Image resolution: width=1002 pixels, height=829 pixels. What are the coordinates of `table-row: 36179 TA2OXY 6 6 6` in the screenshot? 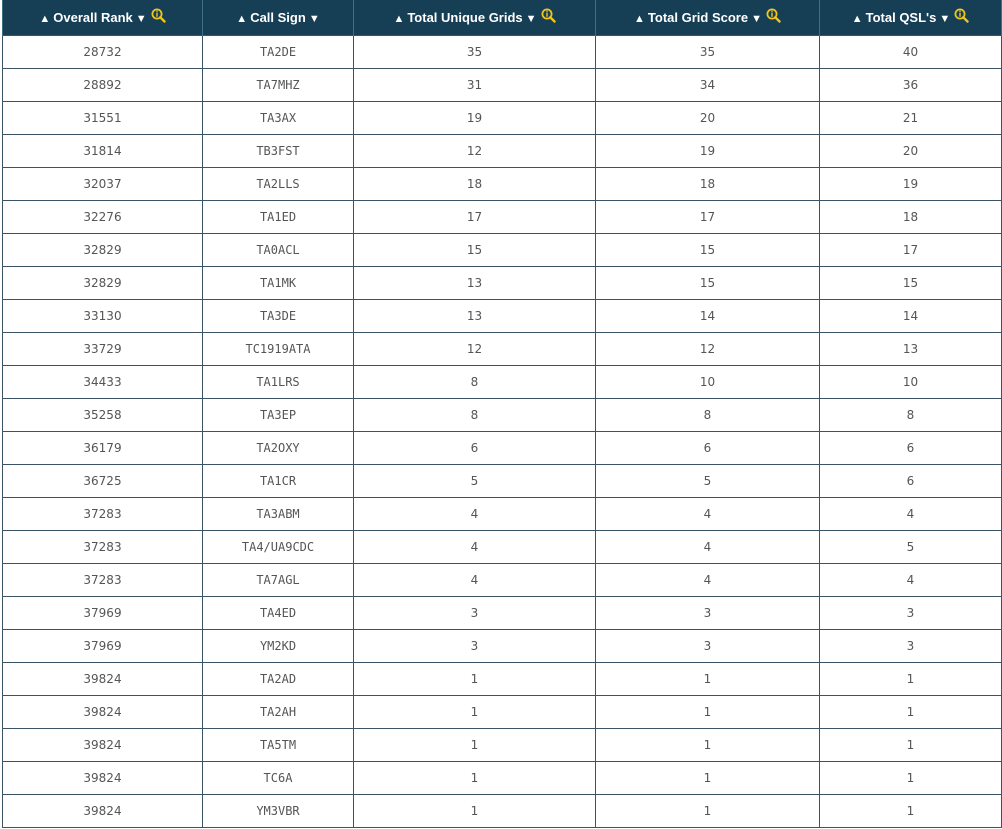 It's located at (502, 447).